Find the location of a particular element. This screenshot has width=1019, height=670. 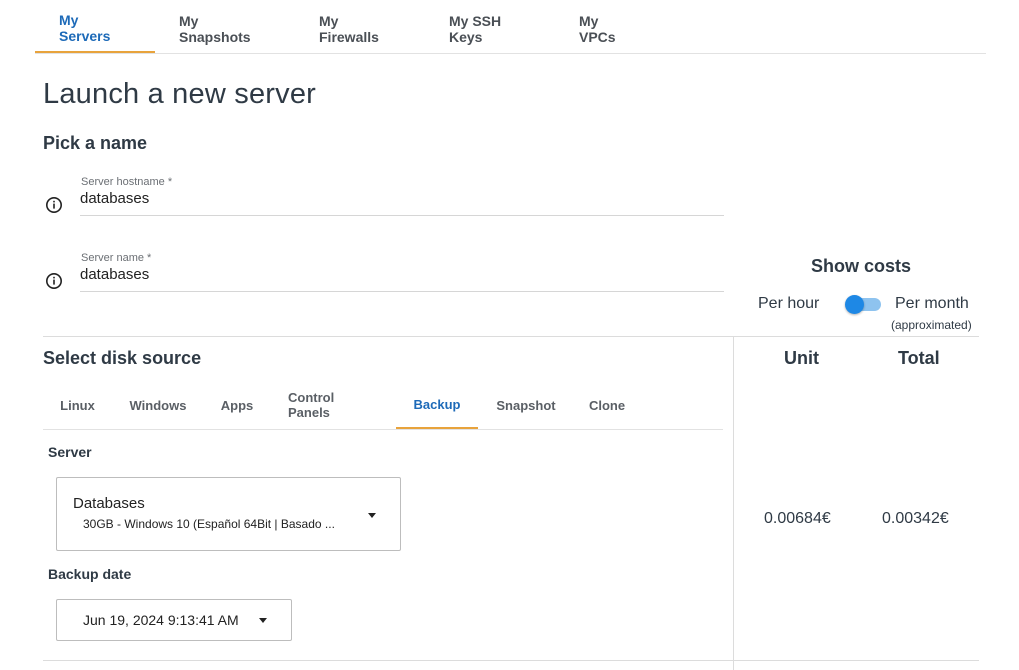

cost-column-divider is located at coordinates (733, 503).